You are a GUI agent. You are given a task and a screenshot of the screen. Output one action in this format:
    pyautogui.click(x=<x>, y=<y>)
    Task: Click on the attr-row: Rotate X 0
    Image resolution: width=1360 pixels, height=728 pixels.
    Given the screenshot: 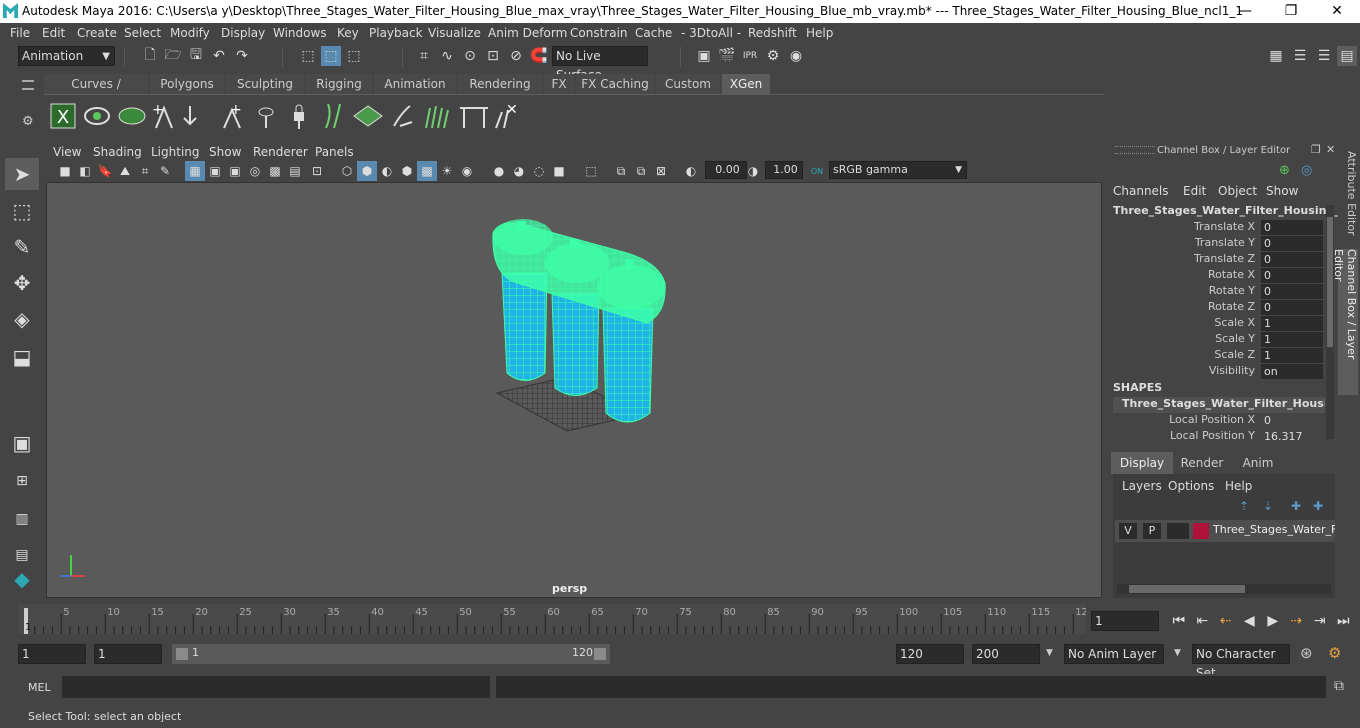 What is the action you would take?
    pyautogui.click(x=1217, y=276)
    